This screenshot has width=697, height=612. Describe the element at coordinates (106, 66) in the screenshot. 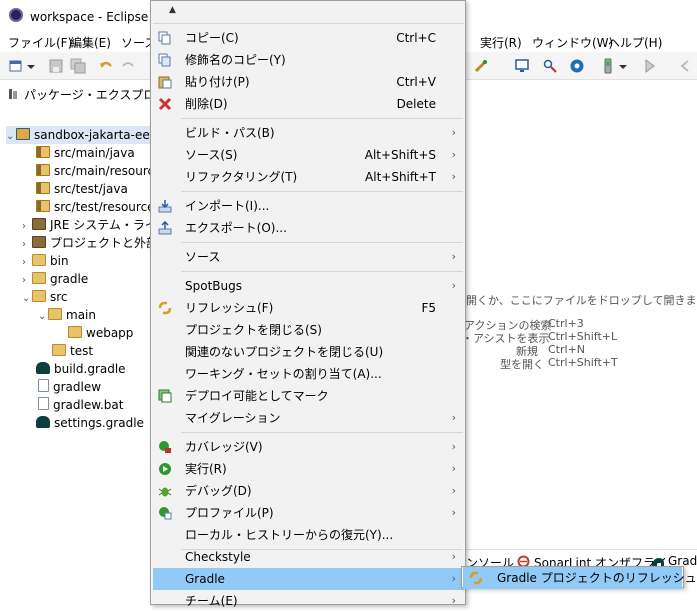

I see `undo-icon` at that location.